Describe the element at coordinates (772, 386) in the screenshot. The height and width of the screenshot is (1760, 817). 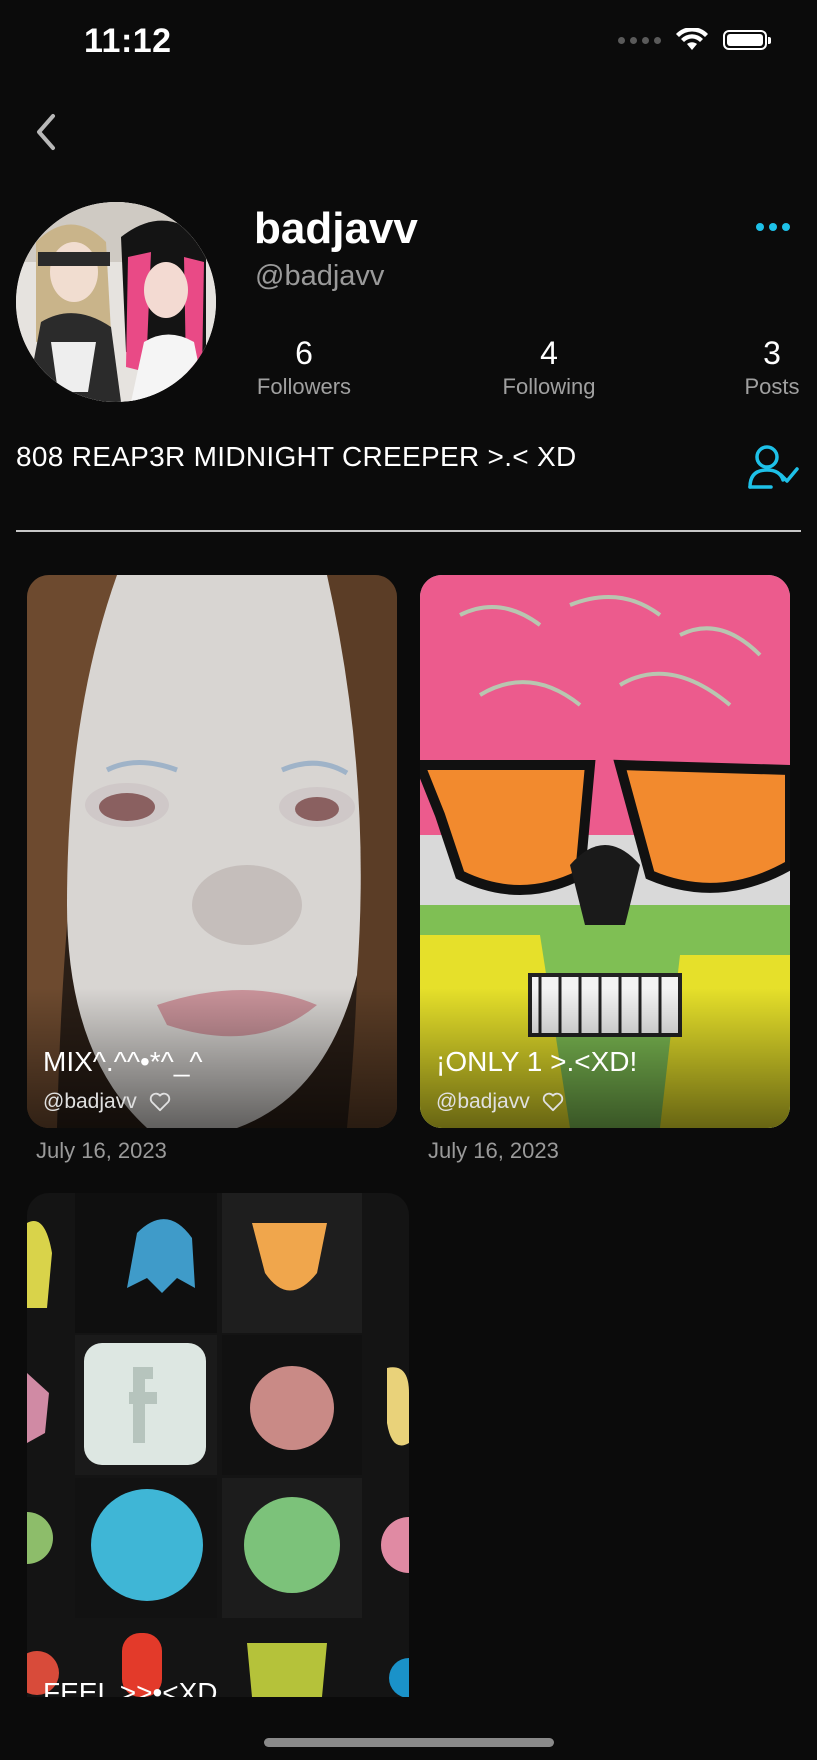
I see `posts-label: Posts` at that location.